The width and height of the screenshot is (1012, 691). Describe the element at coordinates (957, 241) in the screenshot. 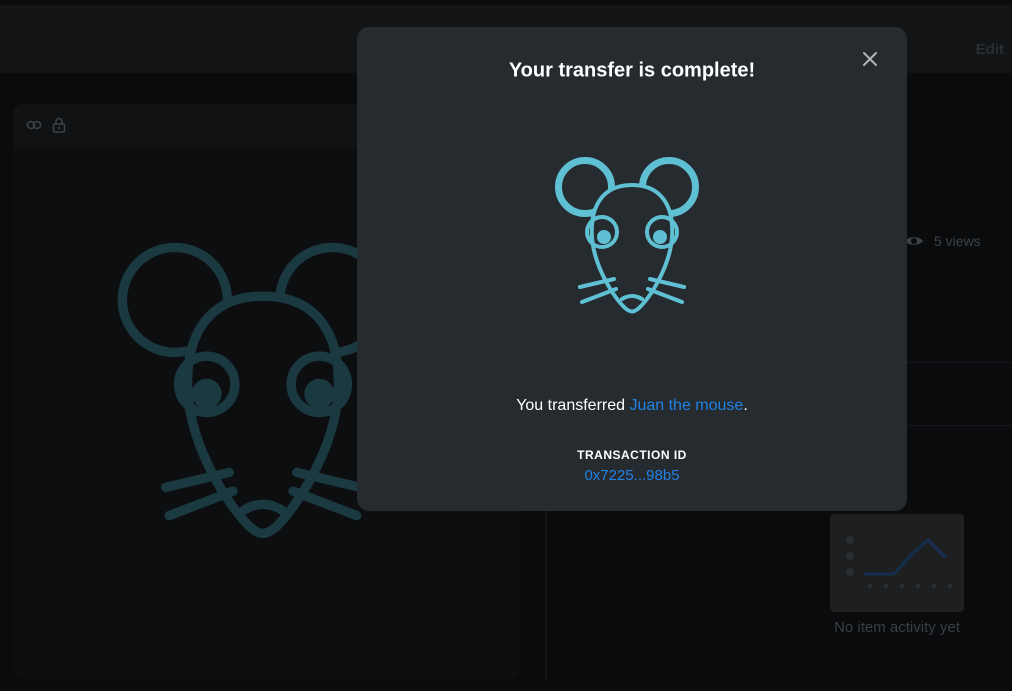

I see `views-label: 5 views` at that location.